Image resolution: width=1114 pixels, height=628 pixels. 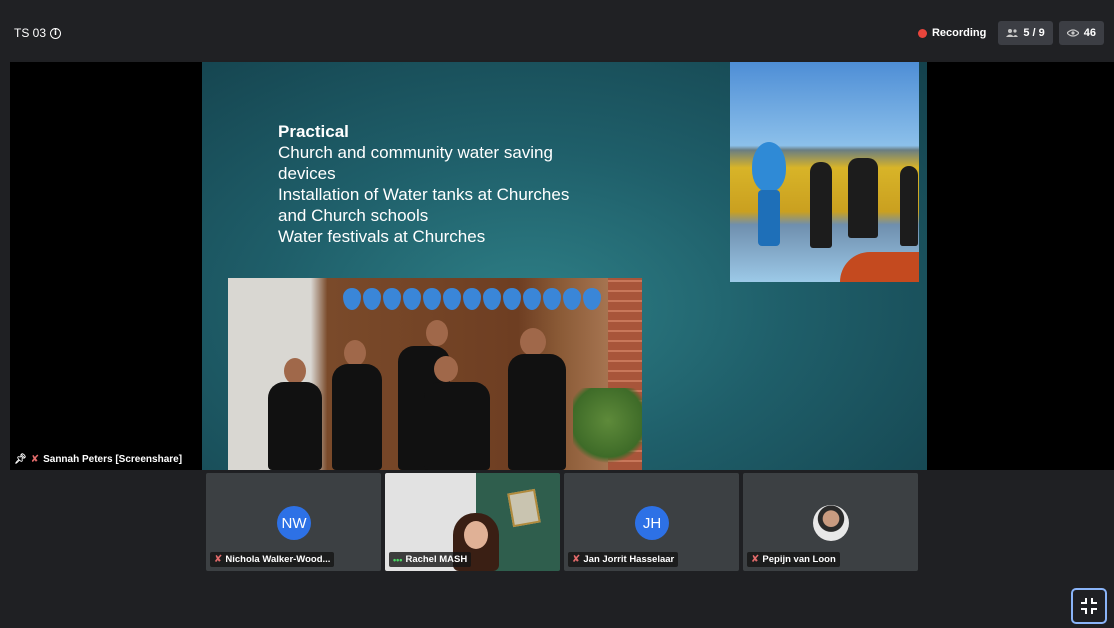 I want to click on info-icon: i, so click(x=56, y=33).